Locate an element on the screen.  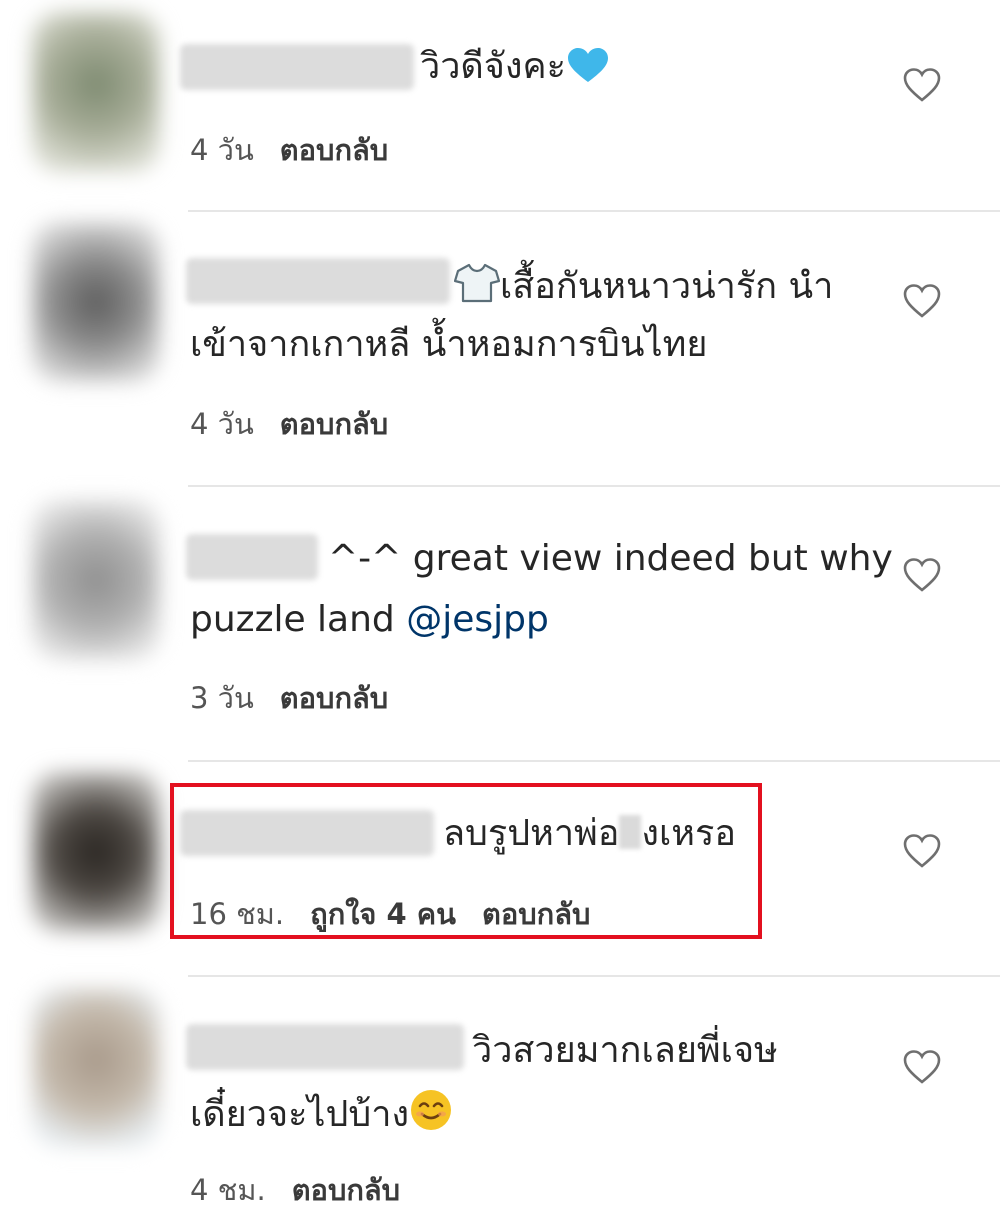
comment-meta: 4 ชม. ตอบกลับ is located at coordinates (295, 1190).